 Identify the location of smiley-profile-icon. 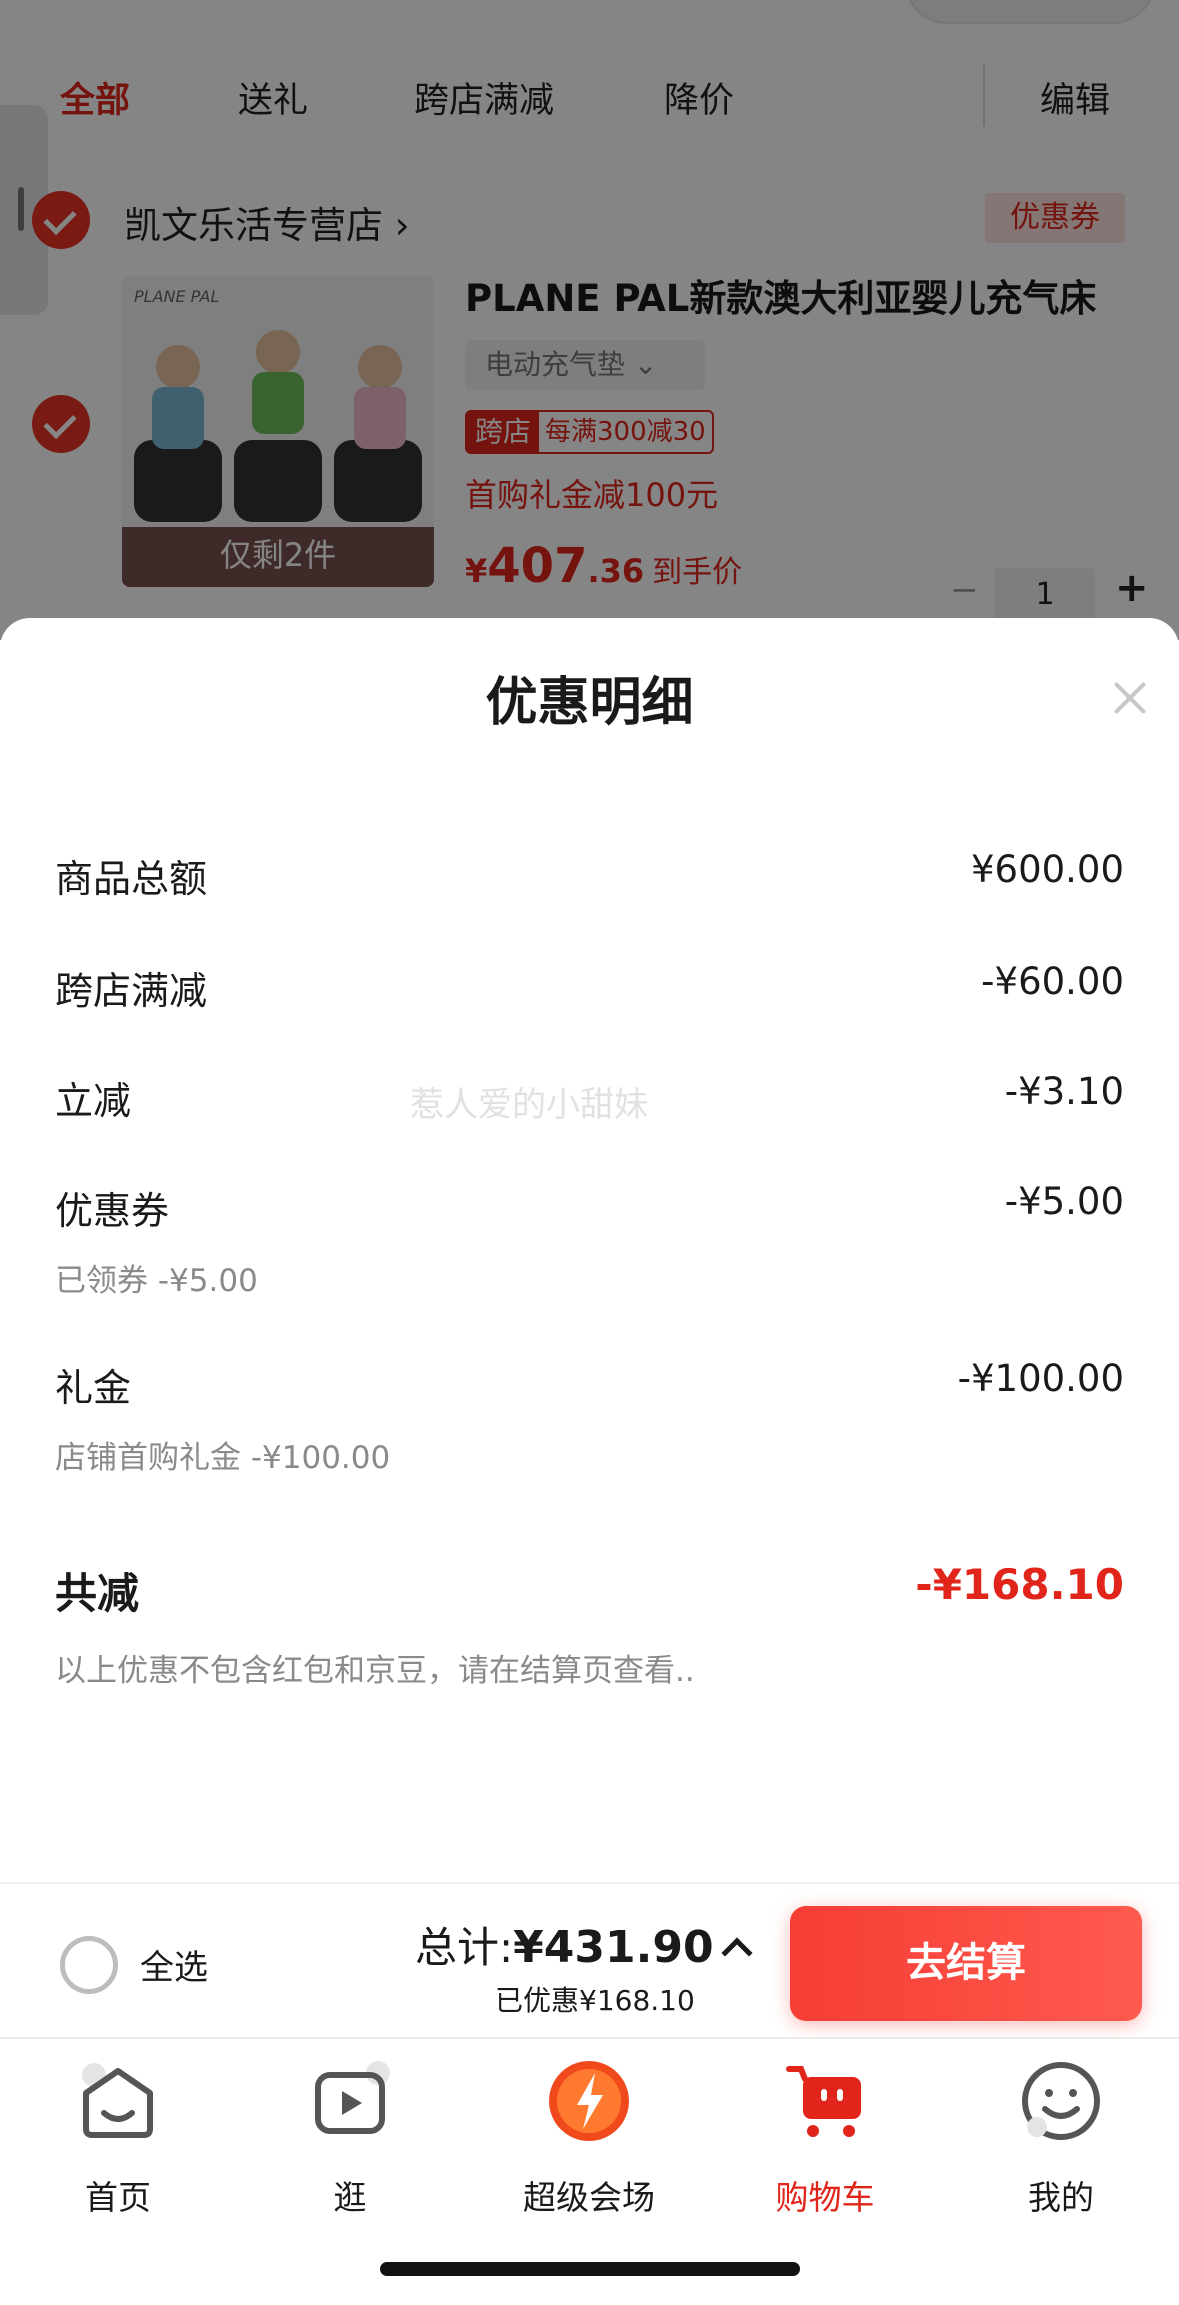
(1061, 2101).